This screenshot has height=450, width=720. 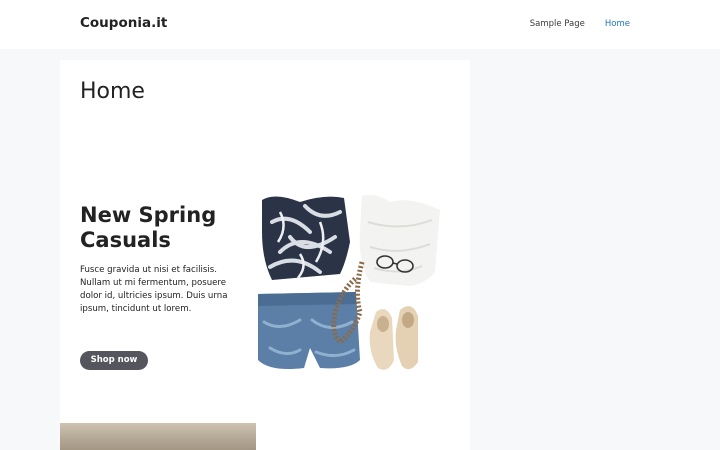 I want to click on nav-item-home: Home, so click(x=617, y=24).